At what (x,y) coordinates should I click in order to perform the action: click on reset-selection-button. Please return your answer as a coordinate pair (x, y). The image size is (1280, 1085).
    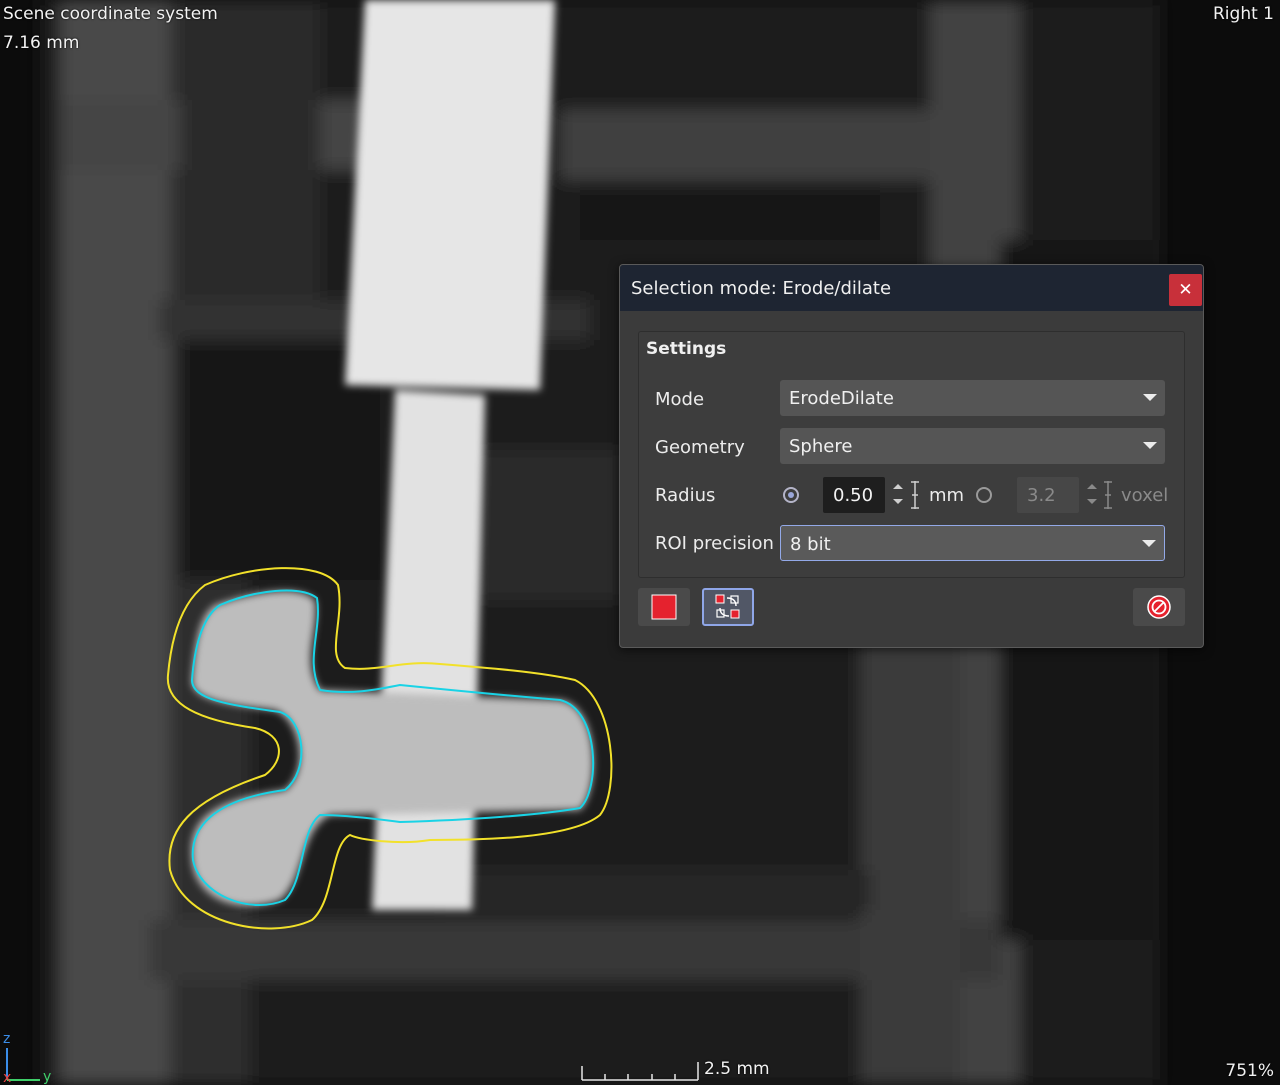
    Looking at the image, I should click on (664, 607).